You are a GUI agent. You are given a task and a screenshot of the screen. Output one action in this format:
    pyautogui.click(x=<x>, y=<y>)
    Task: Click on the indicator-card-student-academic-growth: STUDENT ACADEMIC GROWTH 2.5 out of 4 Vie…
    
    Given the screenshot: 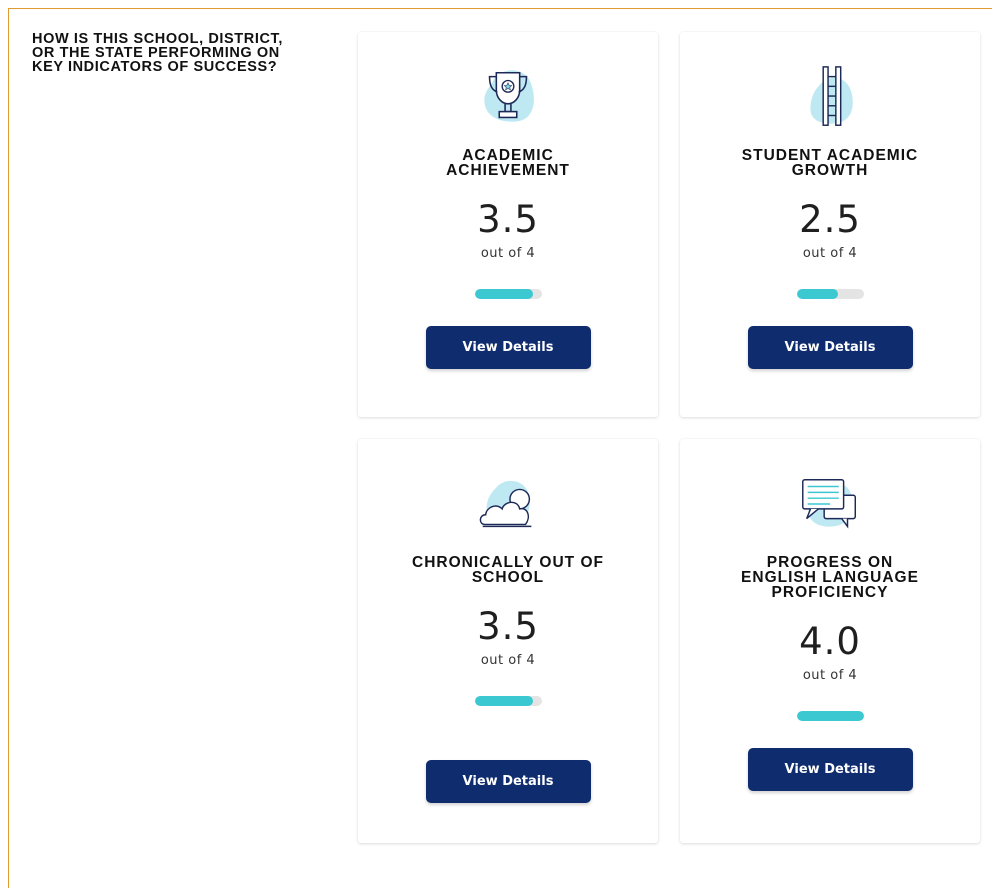 What is the action you would take?
    pyautogui.click(x=830, y=224)
    